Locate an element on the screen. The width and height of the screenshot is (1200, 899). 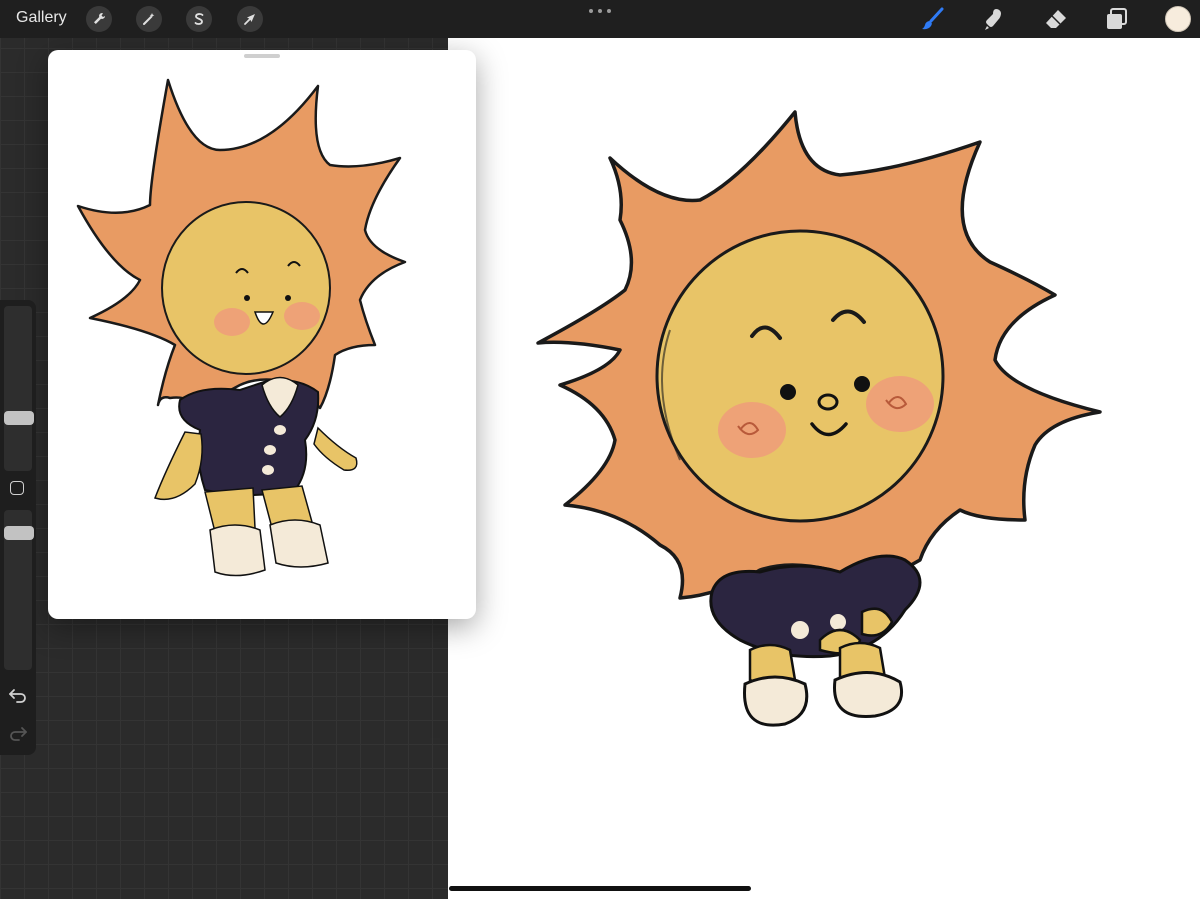
selection-s-icon is located at coordinates (199, 19).